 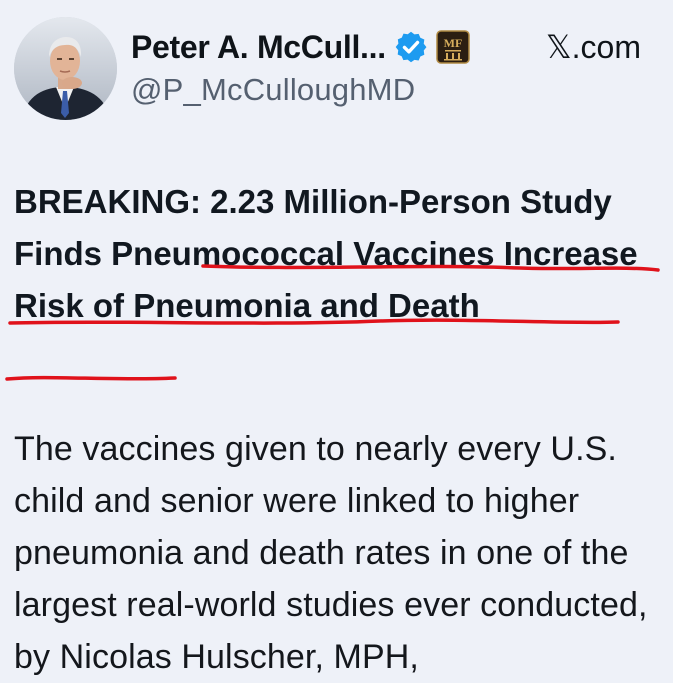 I want to click on verified-icon, so click(x=411, y=47).